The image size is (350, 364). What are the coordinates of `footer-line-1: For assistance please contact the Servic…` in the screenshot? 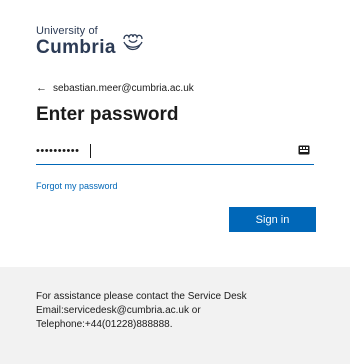 It's located at (141, 296).